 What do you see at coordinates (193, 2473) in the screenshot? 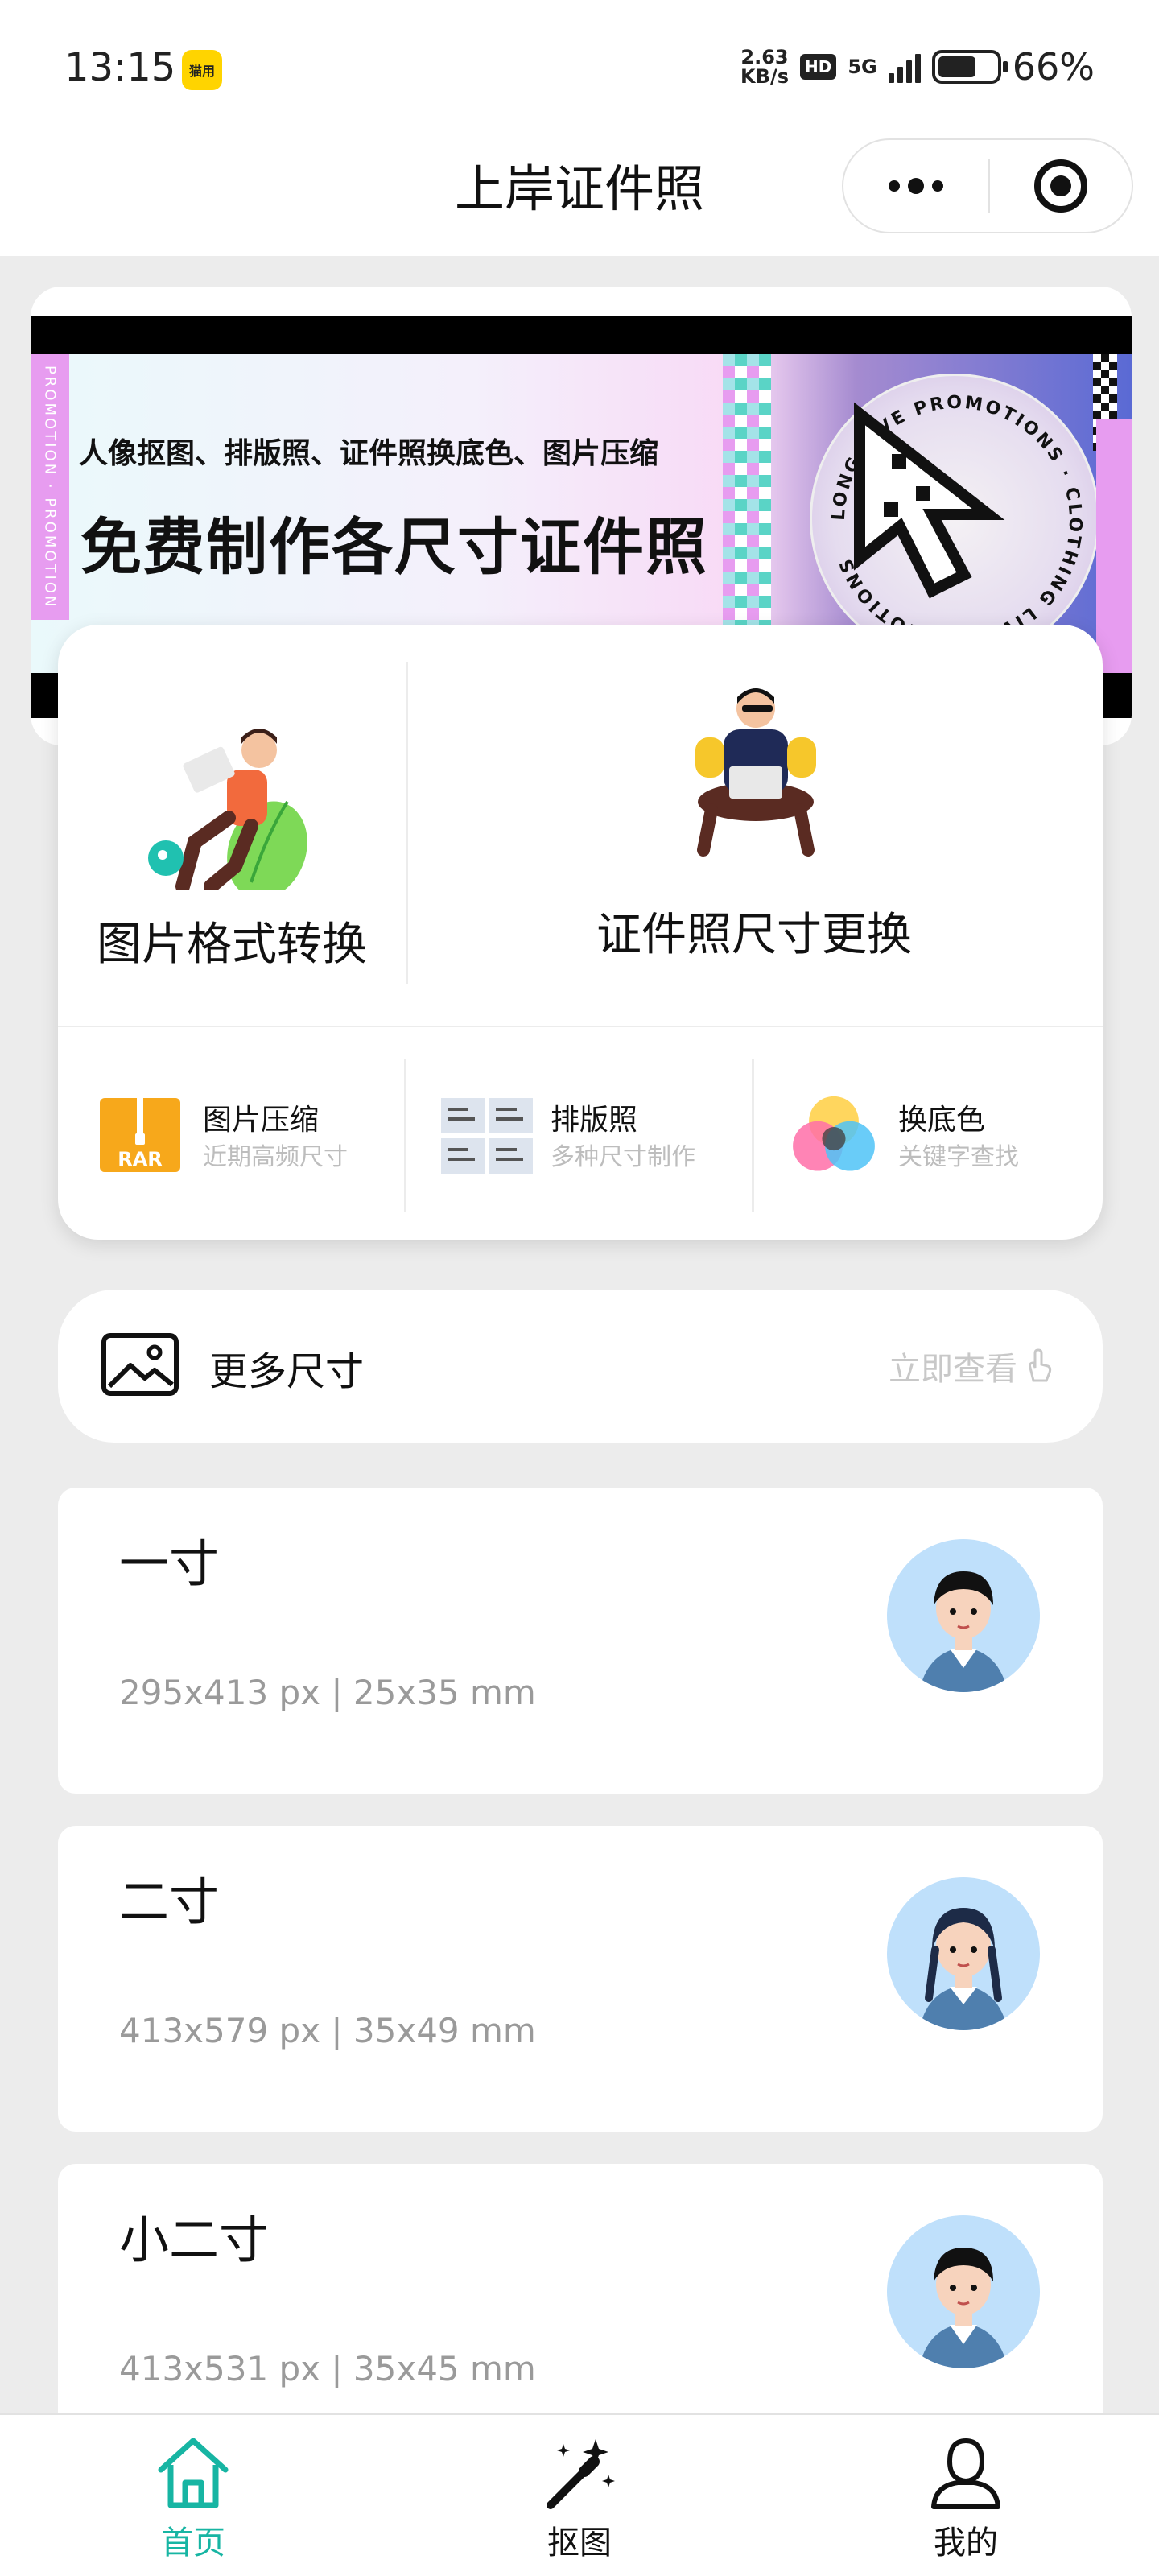
I see `home-icon` at bounding box center [193, 2473].